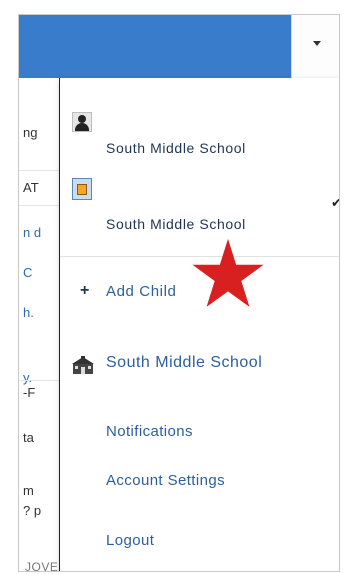 This screenshot has width=348, height=574. I want to click on plus-icon: +, so click(85, 290).